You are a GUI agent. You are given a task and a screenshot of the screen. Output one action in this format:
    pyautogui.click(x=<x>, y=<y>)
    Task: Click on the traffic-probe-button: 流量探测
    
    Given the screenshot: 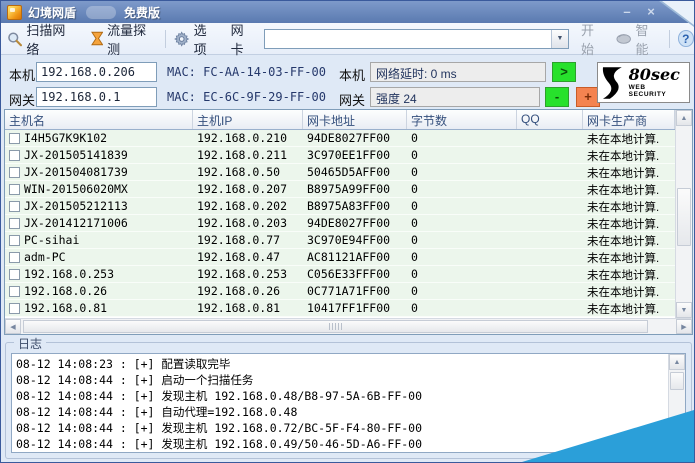 What is the action you would take?
    pyautogui.click(x=124, y=39)
    